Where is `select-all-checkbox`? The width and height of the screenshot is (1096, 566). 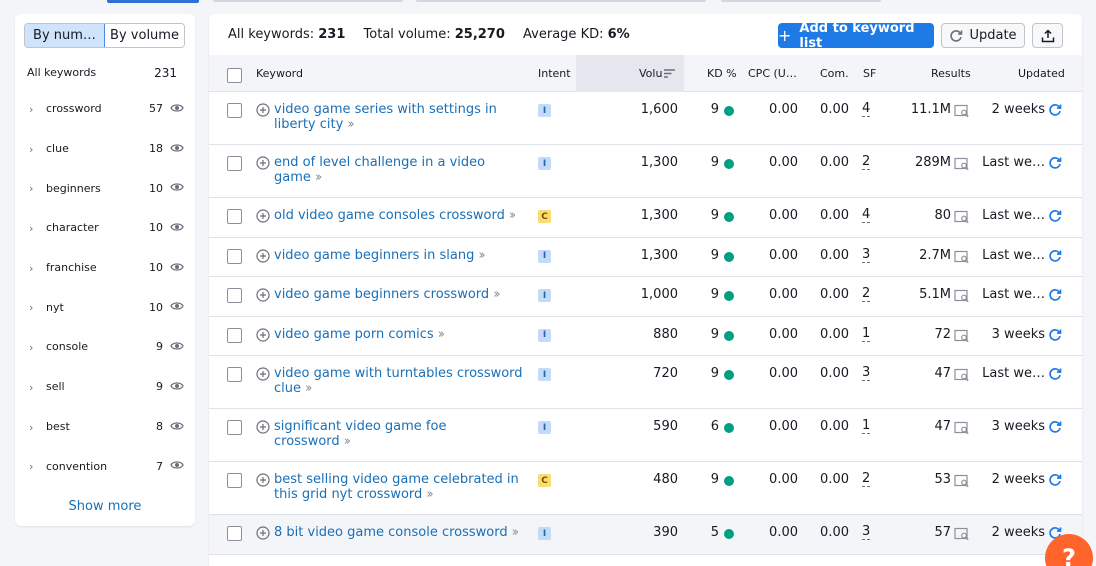
select-all-checkbox is located at coordinates (234, 75).